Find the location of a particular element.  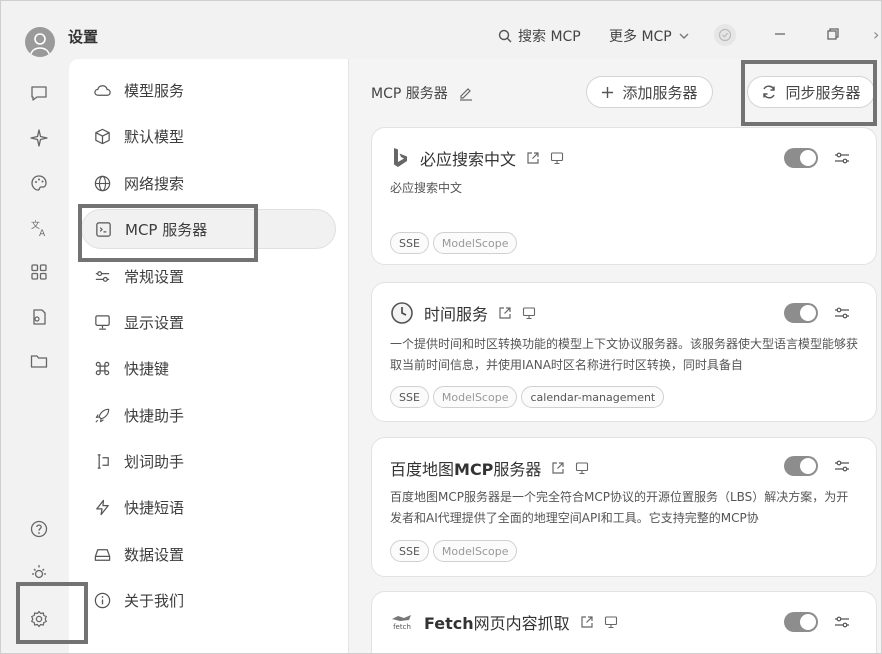

refresh-icon is located at coordinates (769, 92).